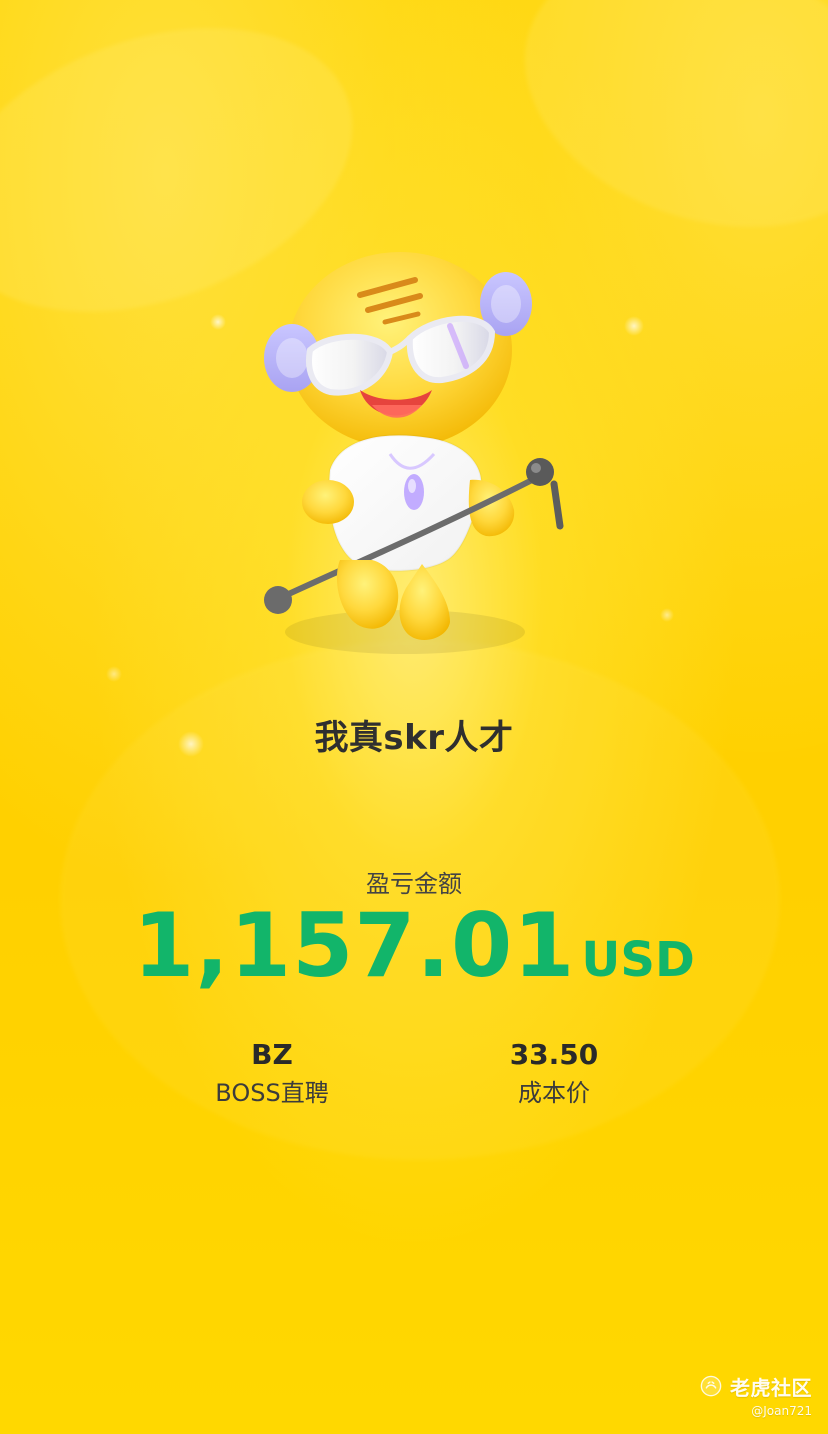  I want to click on pnl-value: 1,157.01 USD, so click(414, 946).